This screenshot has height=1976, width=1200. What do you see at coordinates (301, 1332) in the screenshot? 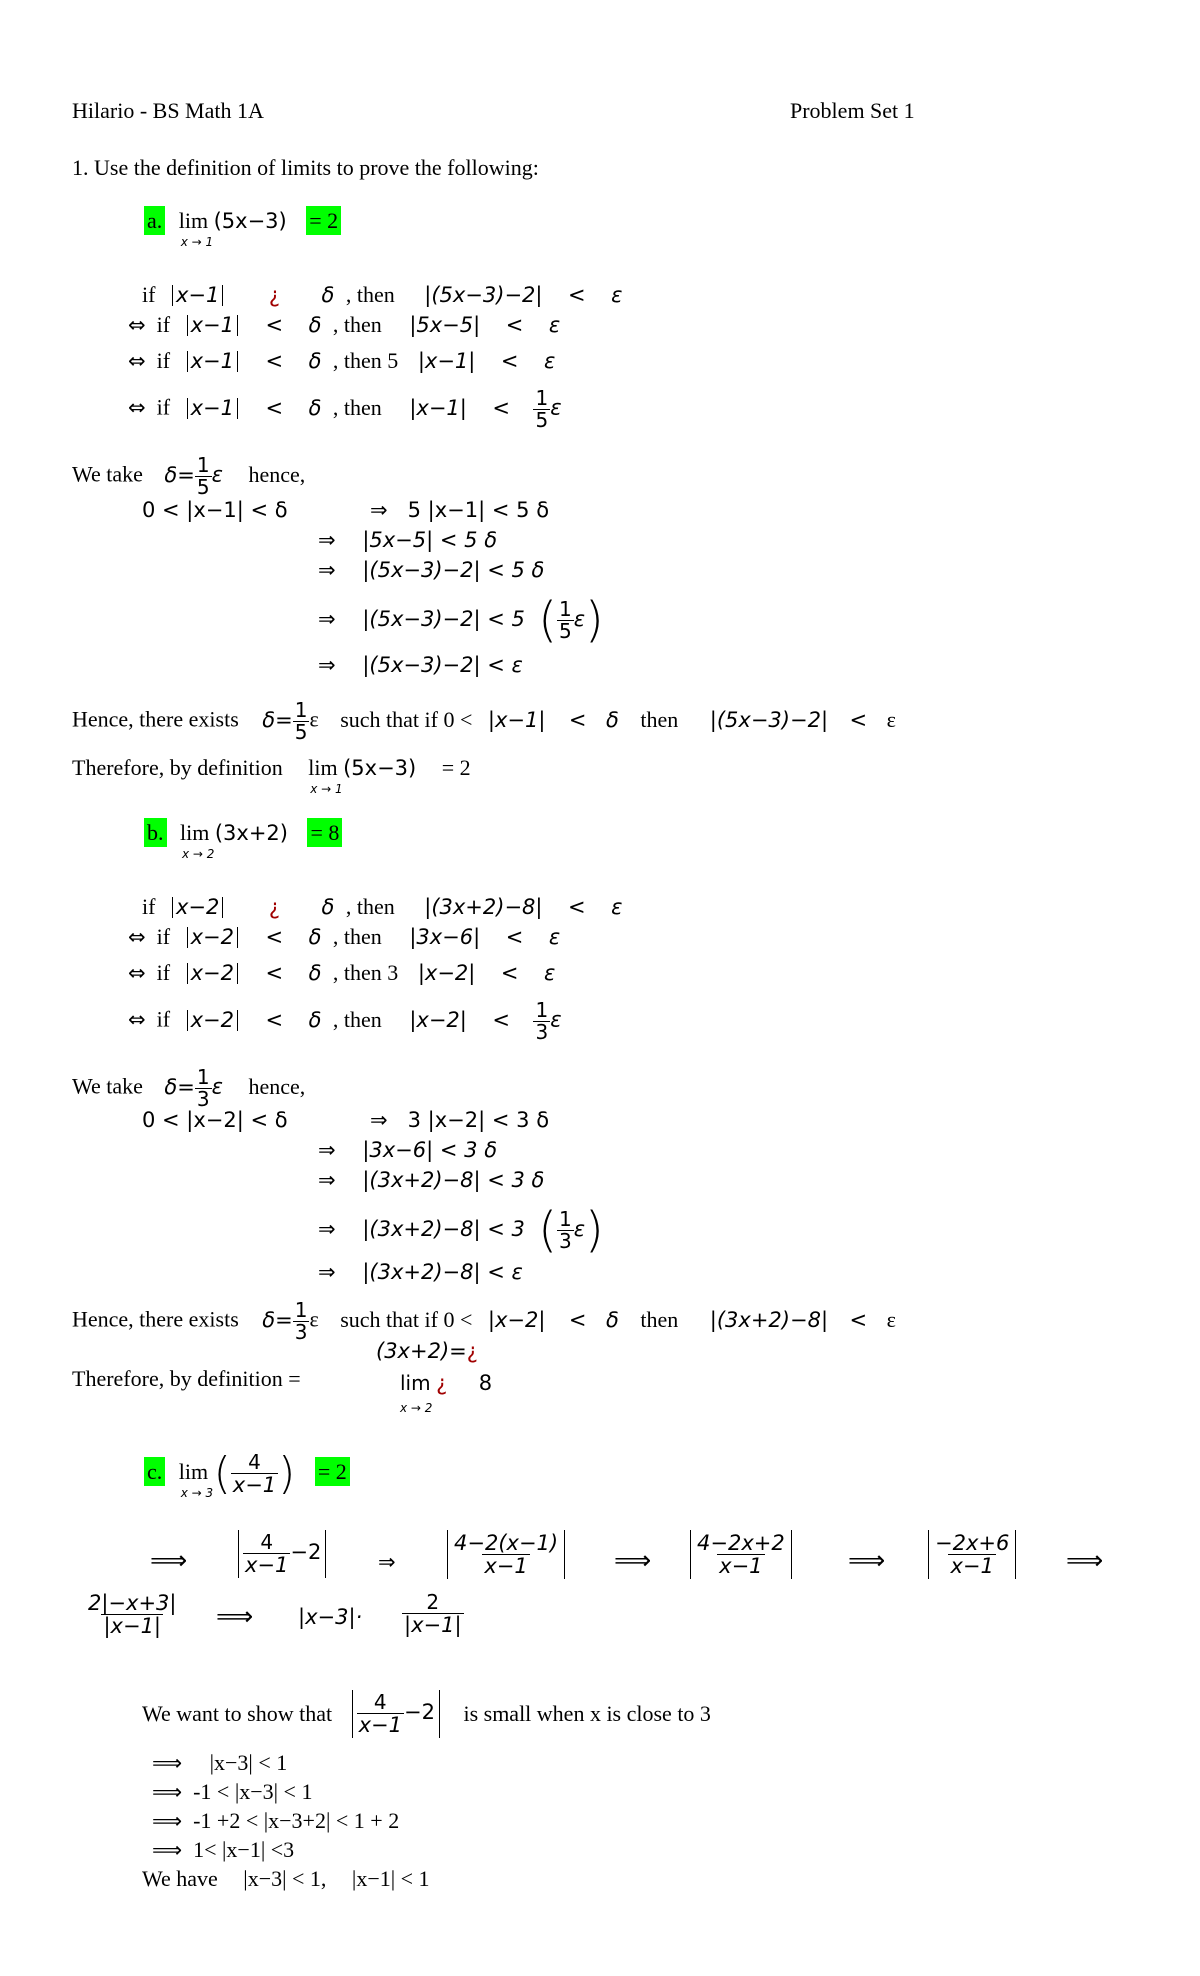
I see `fraction-denominator: 3` at bounding box center [301, 1332].